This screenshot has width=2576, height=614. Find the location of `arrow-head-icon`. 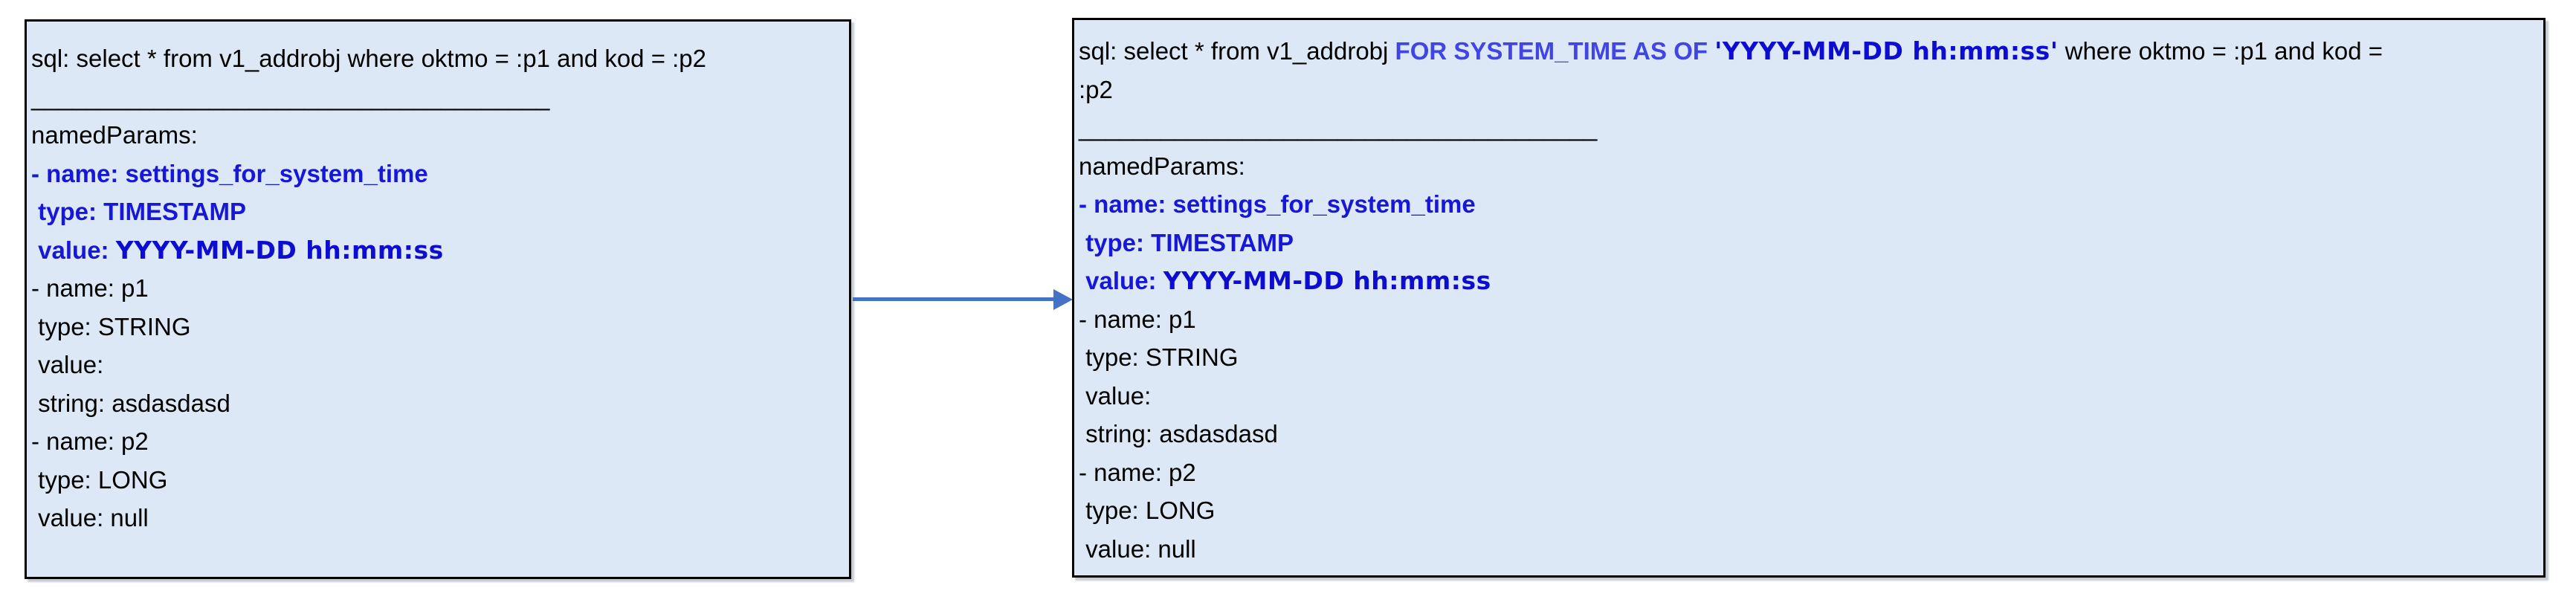

arrow-head-icon is located at coordinates (1063, 299).